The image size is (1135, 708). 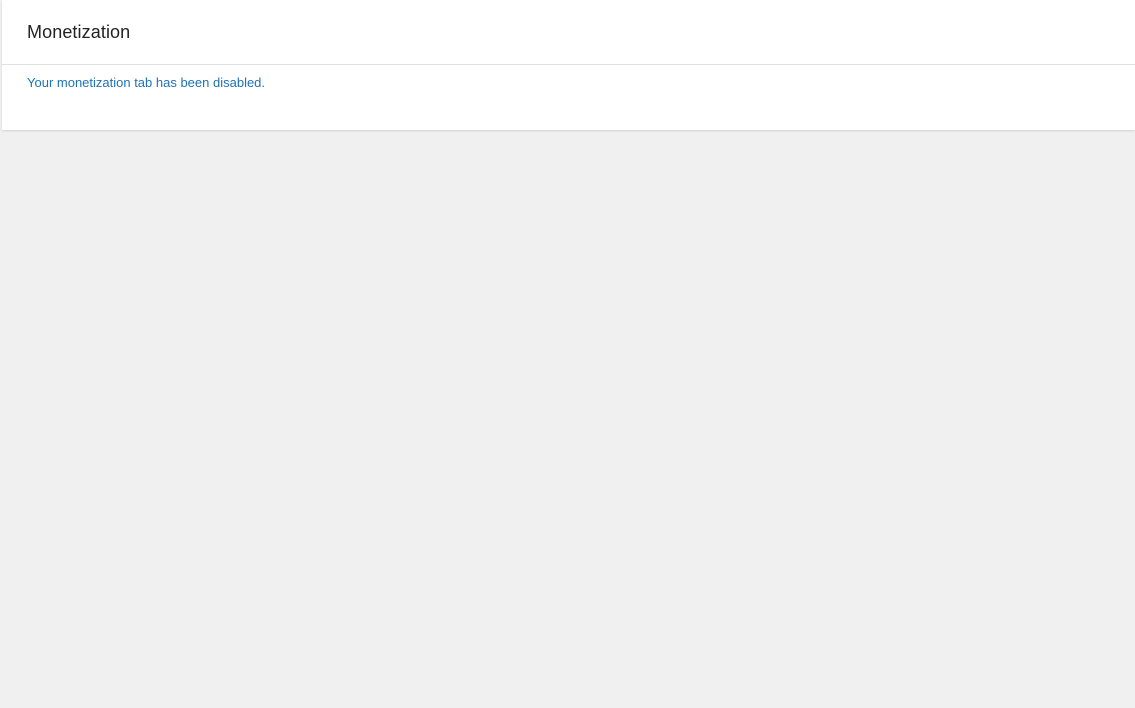 What do you see at coordinates (146, 82) in the screenshot?
I see `status-message: Your monetization tab has been disabled.` at bounding box center [146, 82].